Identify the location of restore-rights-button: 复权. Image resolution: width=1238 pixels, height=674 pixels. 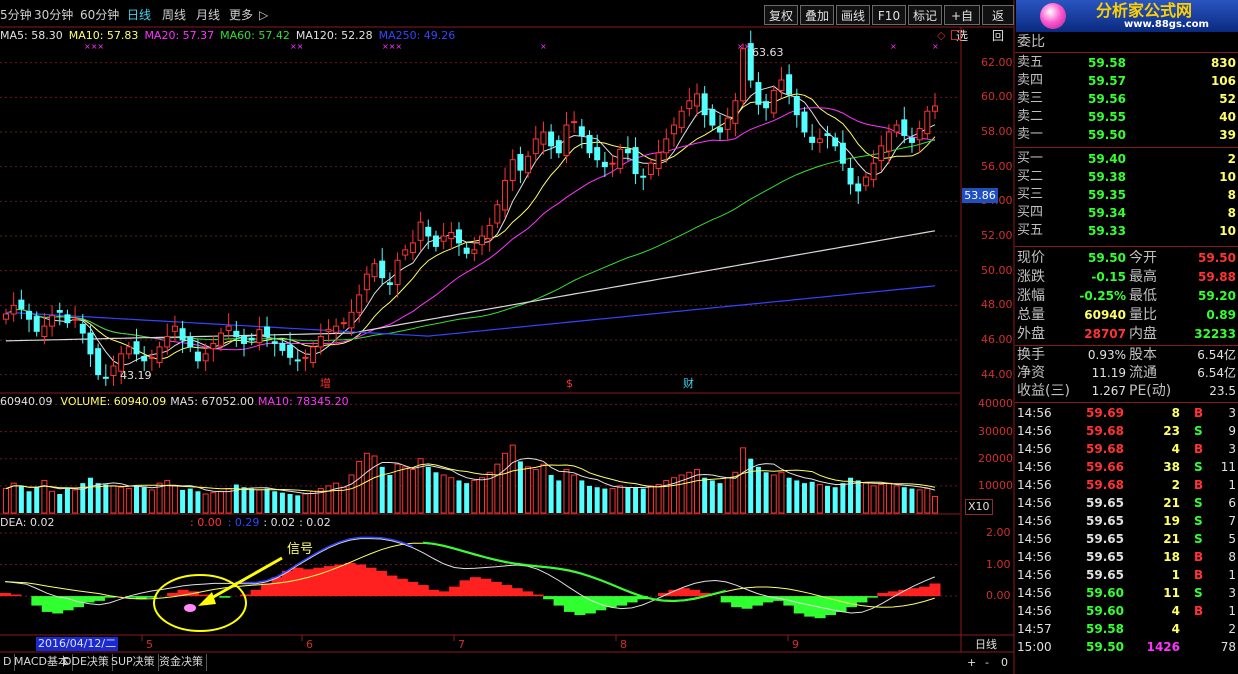
(781, 15).